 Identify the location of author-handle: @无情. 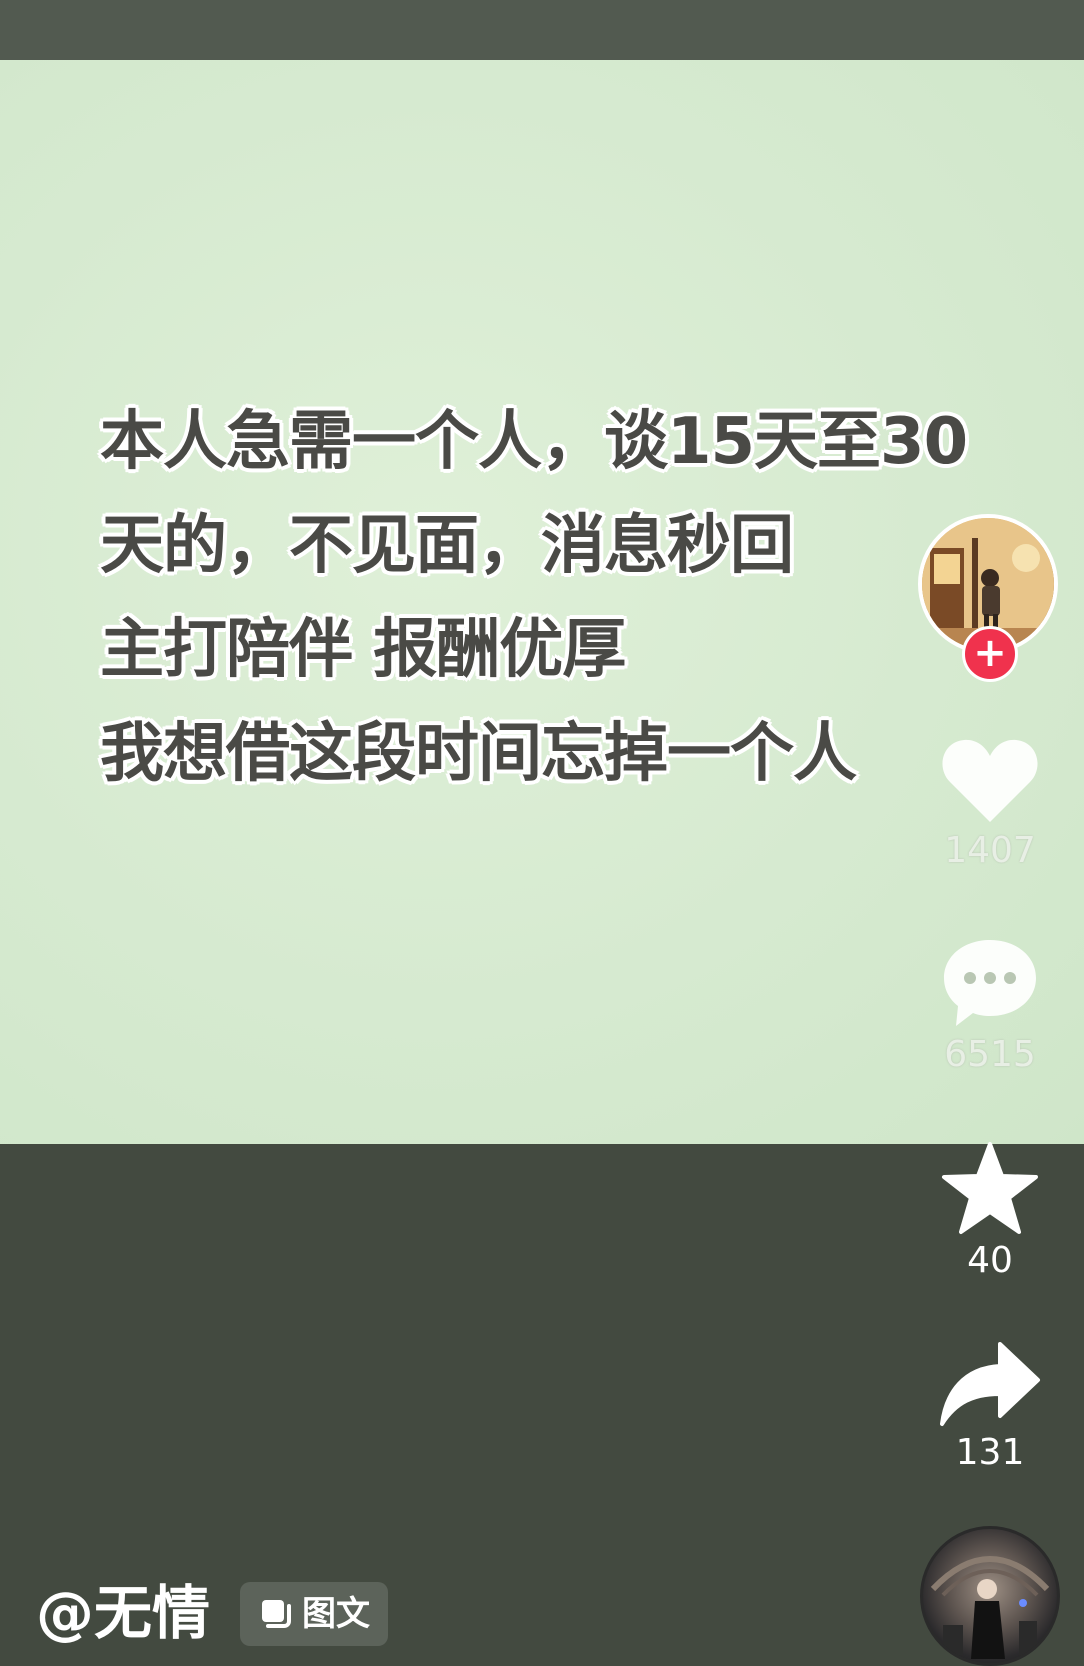
(123, 1613).